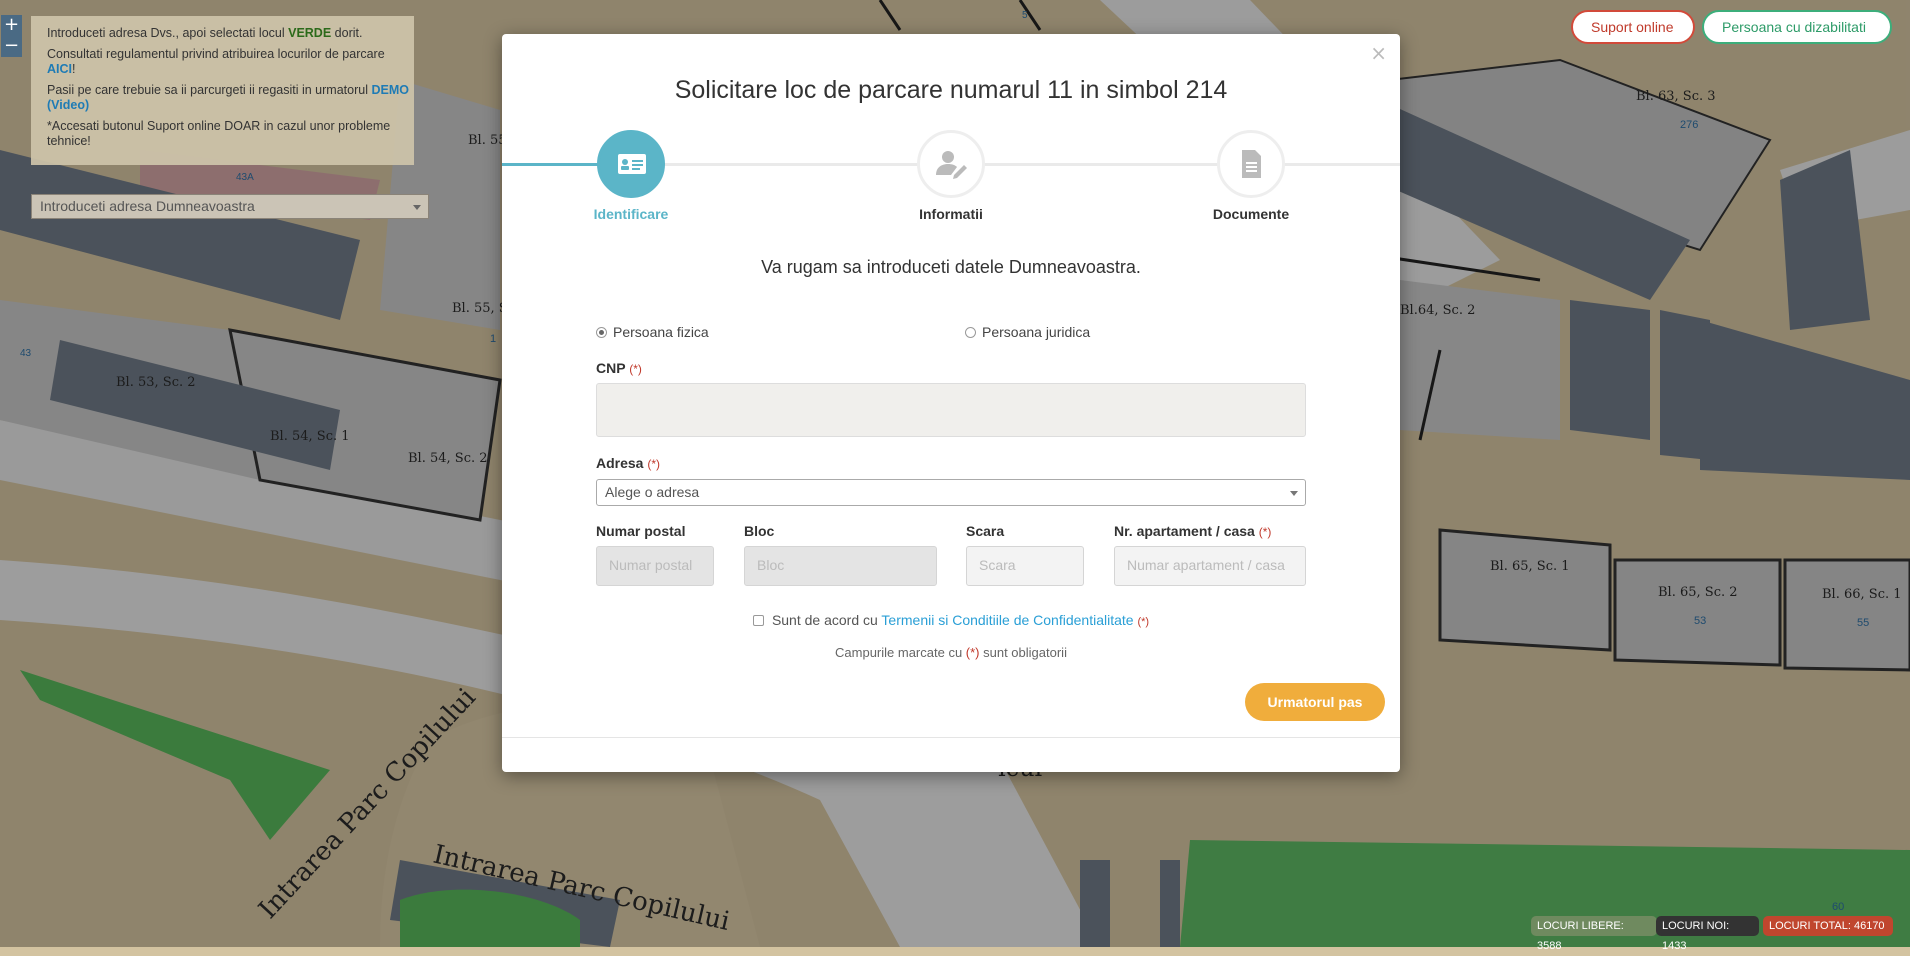  What do you see at coordinates (1707, 934) in the screenshot?
I see `locuri-noi-badge: LOCURI NOI: 1433` at bounding box center [1707, 934].